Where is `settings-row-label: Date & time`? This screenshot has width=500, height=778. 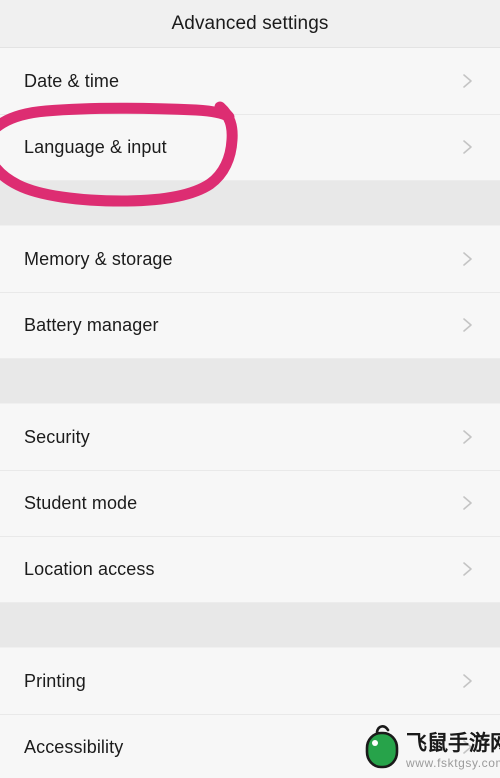 settings-row-label: Date & time is located at coordinates (72, 80).